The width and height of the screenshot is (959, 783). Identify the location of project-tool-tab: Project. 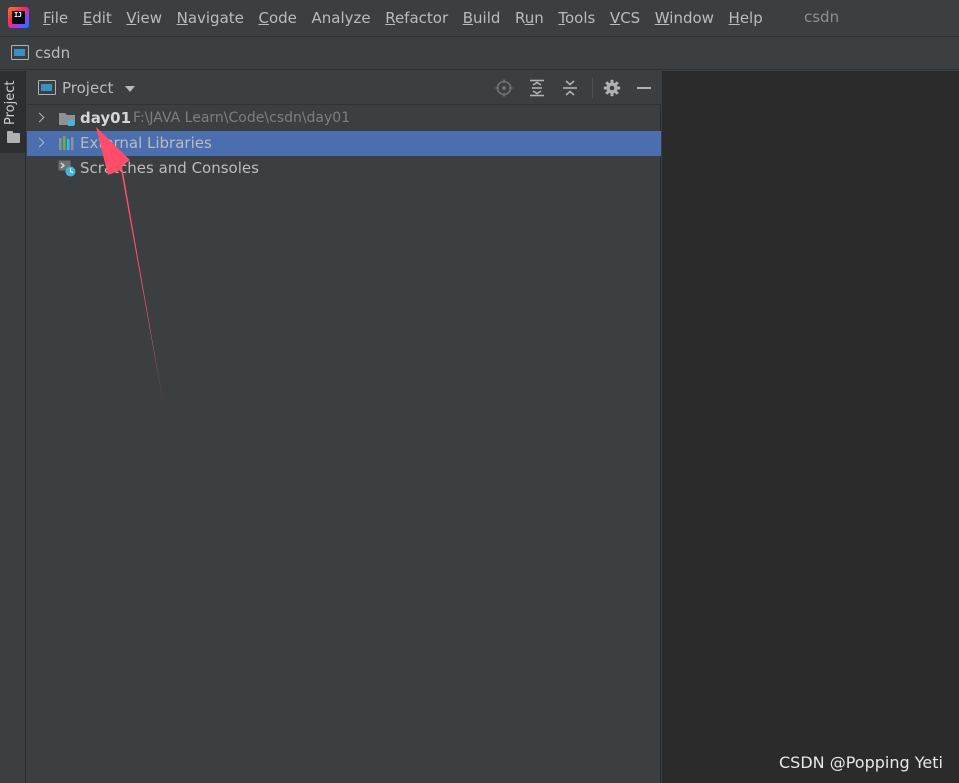
(12, 112).